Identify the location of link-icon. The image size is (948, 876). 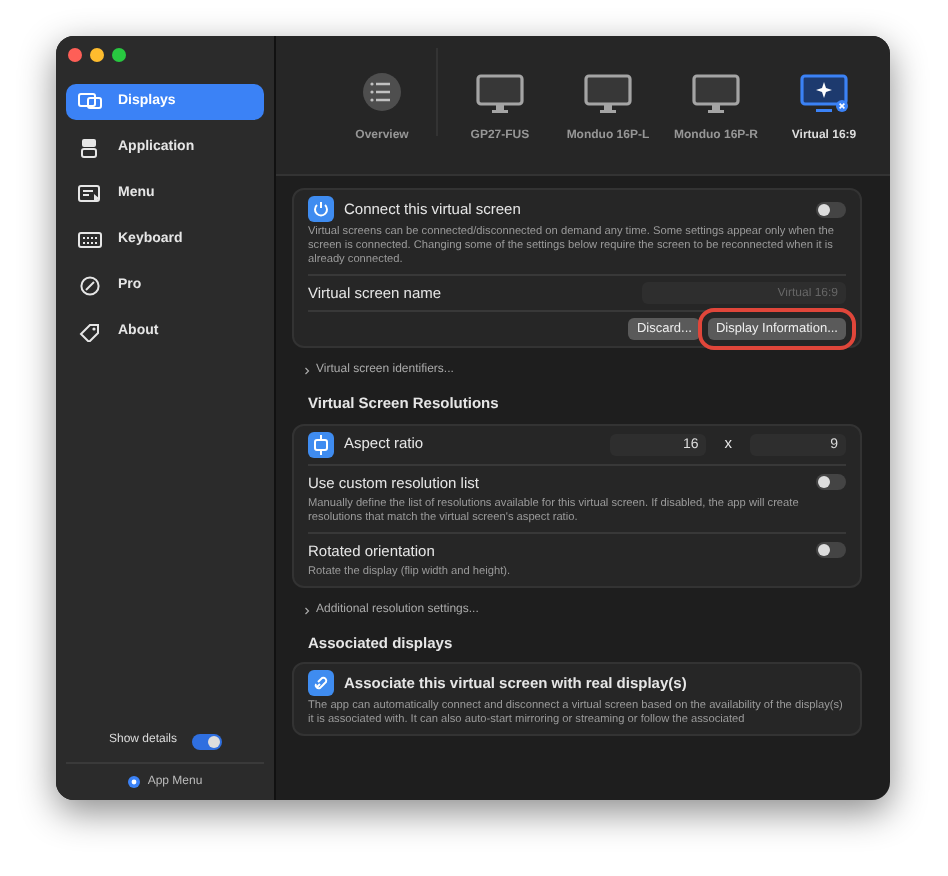
(321, 683).